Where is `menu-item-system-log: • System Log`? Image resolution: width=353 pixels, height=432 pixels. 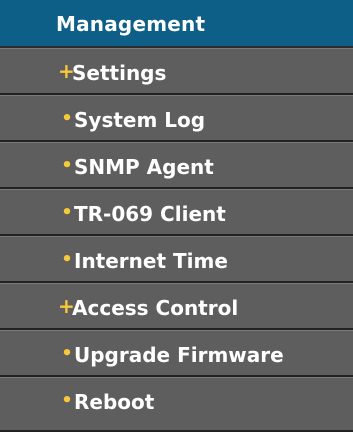 menu-item-system-log: • System Log is located at coordinates (176, 118).